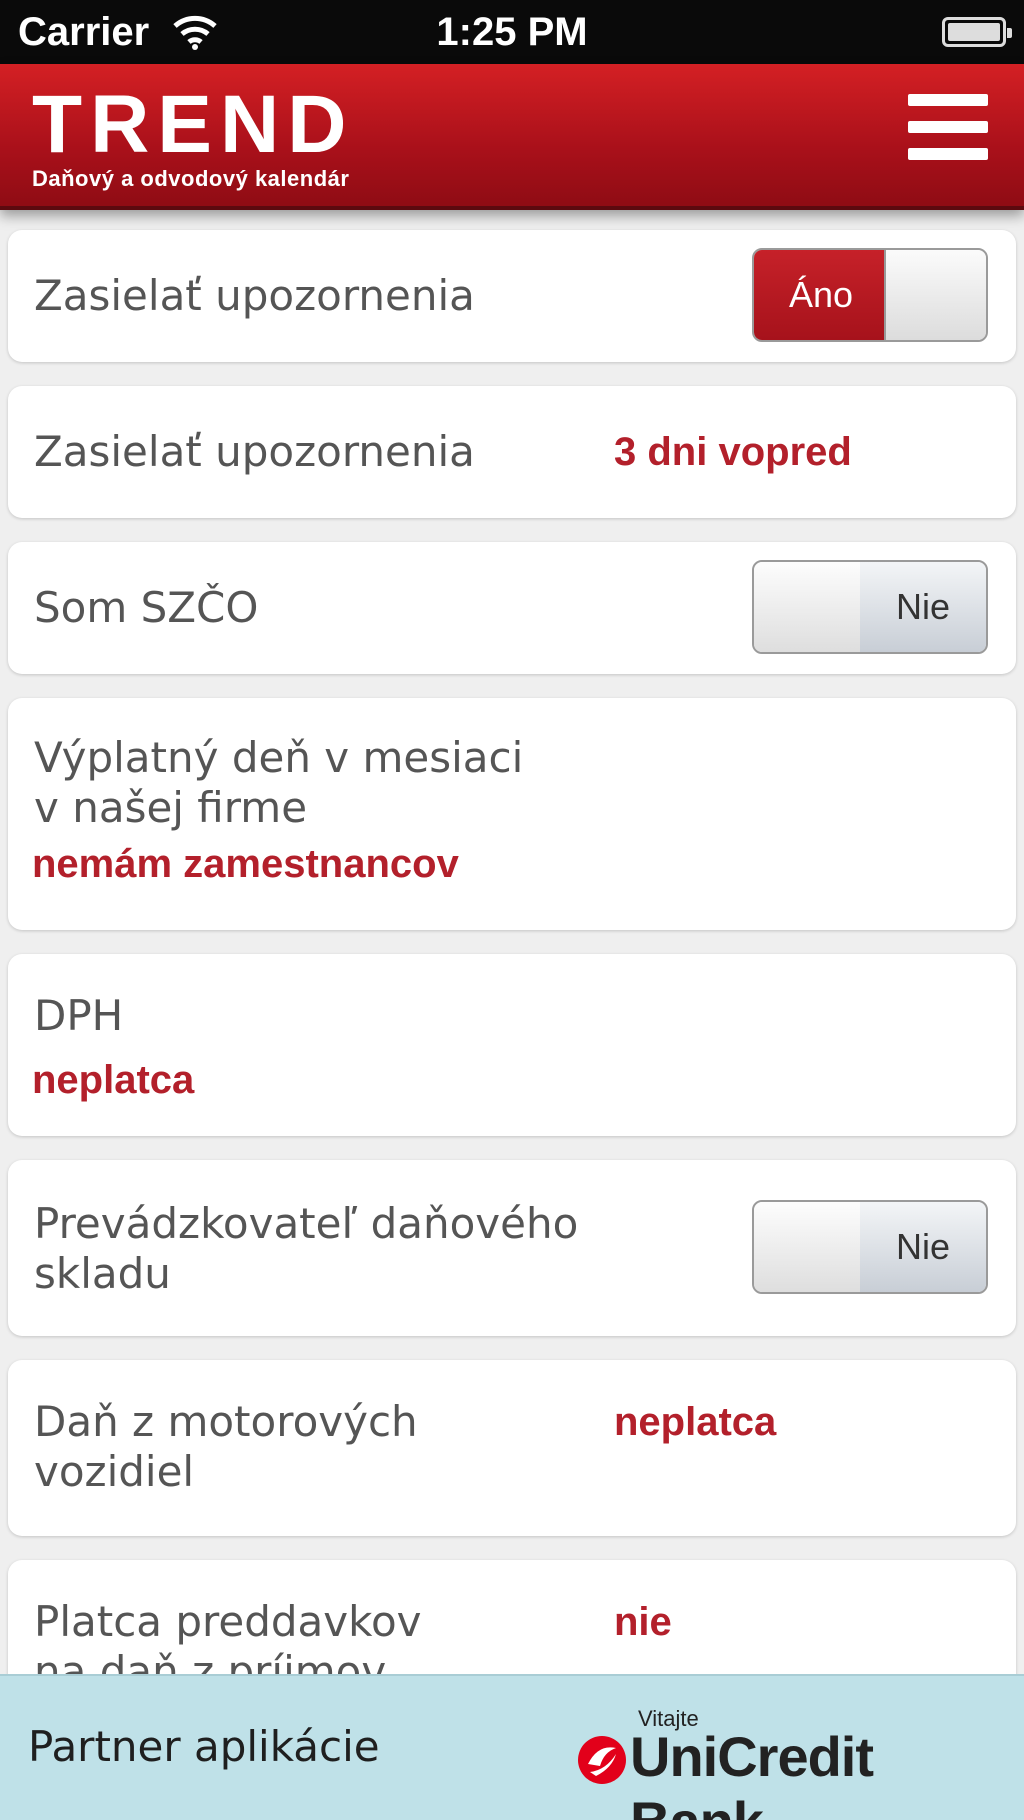 This screenshot has width=1024, height=1820. I want to click on income-tax-advances-label-line2: na daň z príjmov, so click(210, 1660).